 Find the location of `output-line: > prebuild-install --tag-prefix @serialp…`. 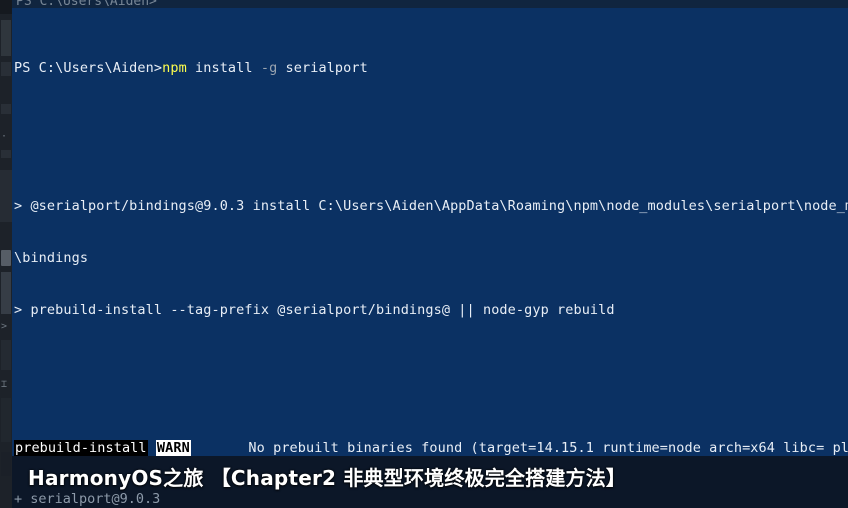

output-line: > prebuild-install --tag-prefix @serialp… is located at coordinates (314, 310).